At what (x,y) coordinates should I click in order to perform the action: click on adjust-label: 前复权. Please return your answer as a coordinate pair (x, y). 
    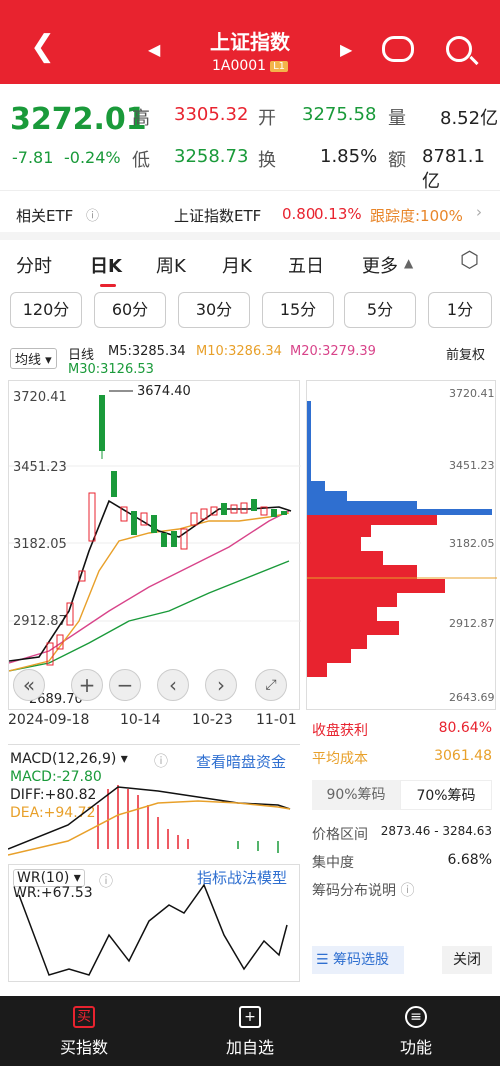
    Looking at the image, I should click on (465, 353).